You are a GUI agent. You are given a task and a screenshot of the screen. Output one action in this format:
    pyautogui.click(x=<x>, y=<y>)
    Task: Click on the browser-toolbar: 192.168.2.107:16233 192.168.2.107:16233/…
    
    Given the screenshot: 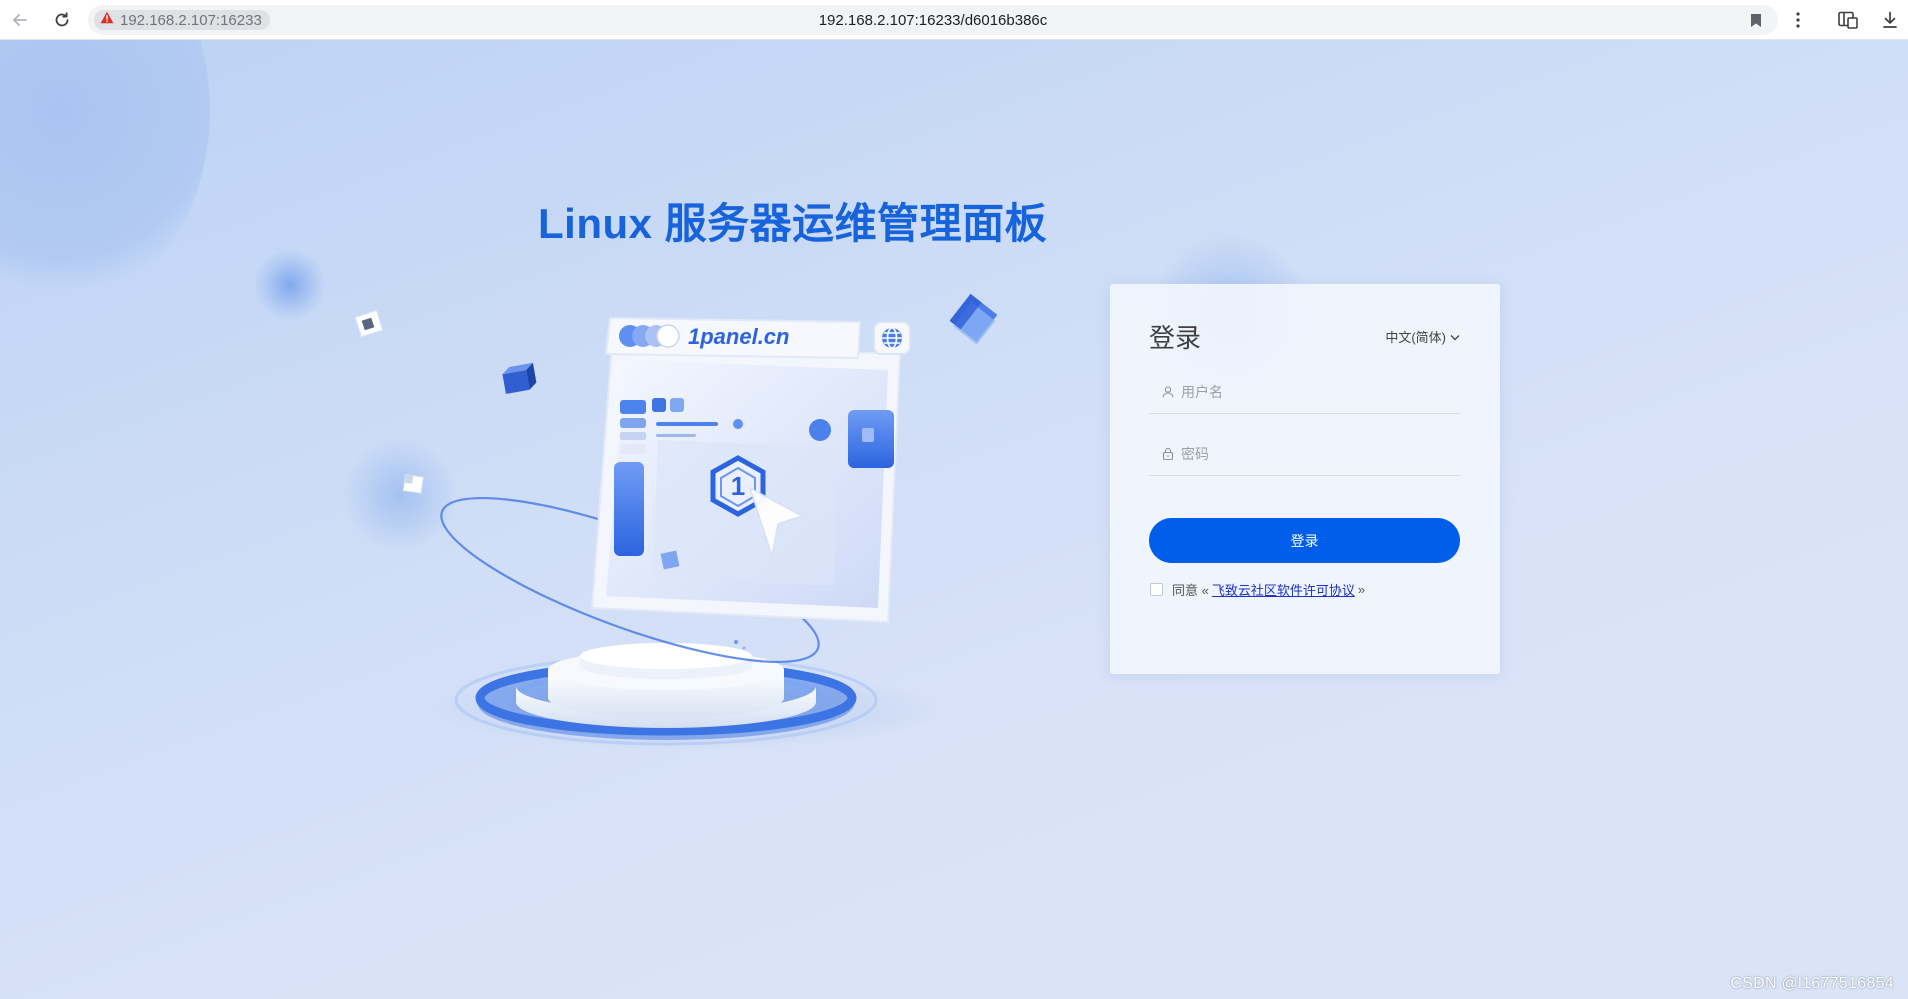 What is the action you would take?
    pyautogui.click(x=954, y=20)
    